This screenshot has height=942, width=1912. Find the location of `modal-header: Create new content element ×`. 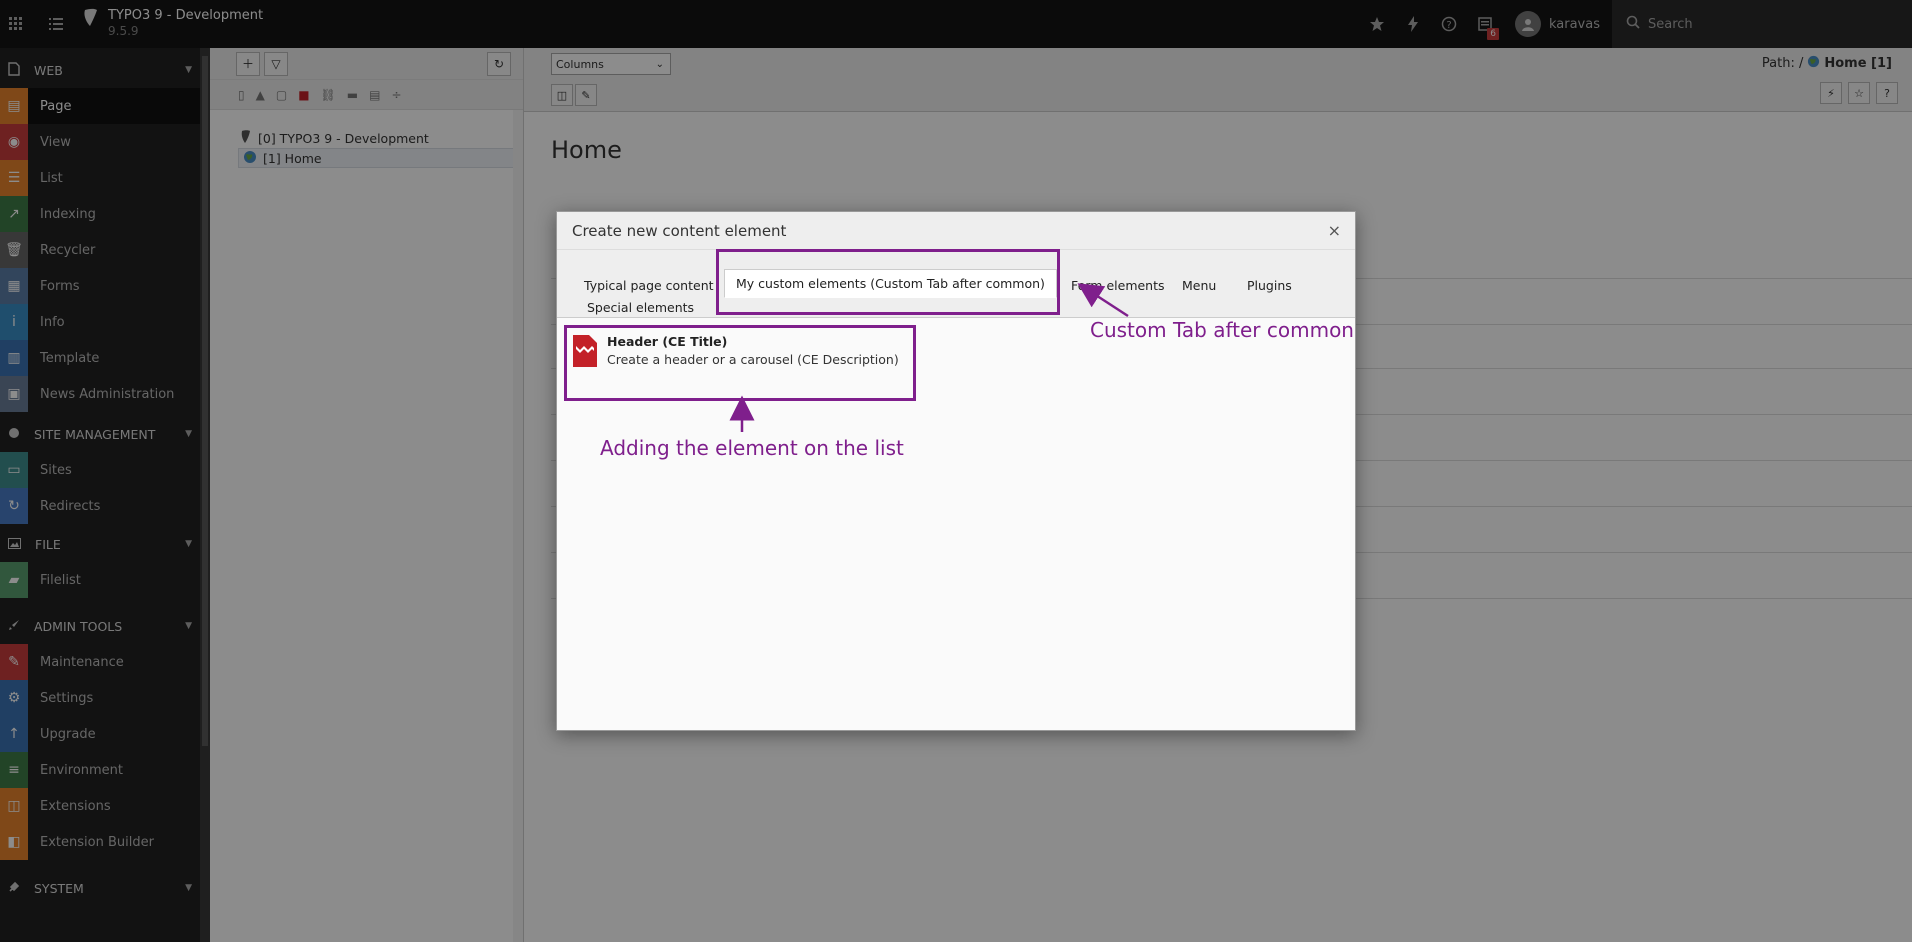

modal-header: Create new content element × is located at coordinates (956, 231).